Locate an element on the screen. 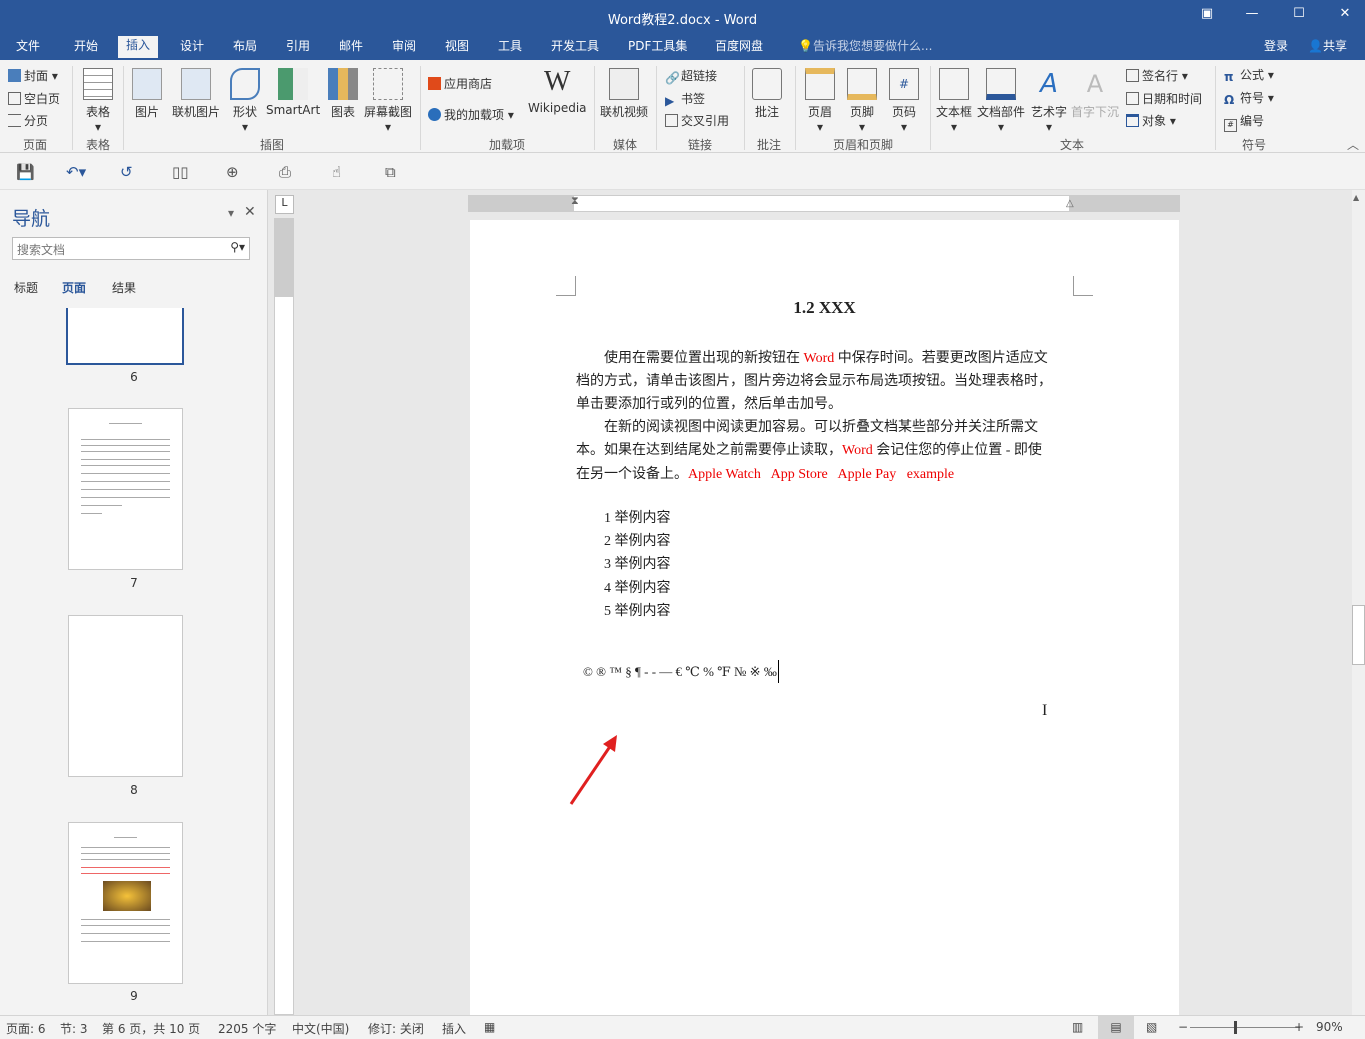 This screenshot has height=1039, width=1365. tab-design: 设计 is located at coordinates (192, 49).